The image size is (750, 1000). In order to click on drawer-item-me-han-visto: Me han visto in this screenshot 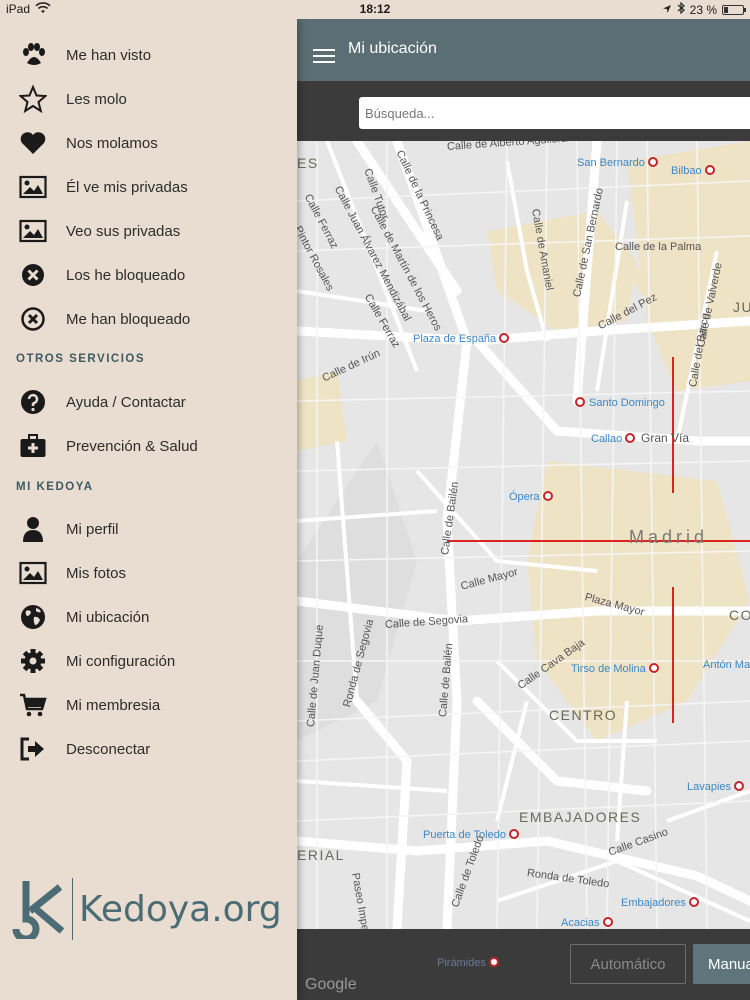, I will do `click(148, 55)`.